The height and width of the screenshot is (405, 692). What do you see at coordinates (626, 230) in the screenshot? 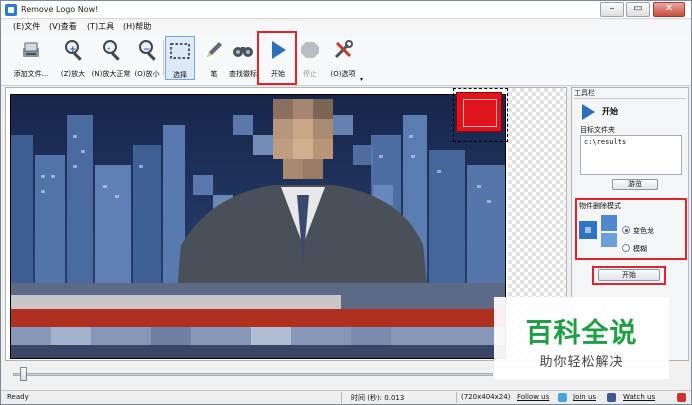
I see `mode-radio-chameleon` at bounding box center [626, 230].